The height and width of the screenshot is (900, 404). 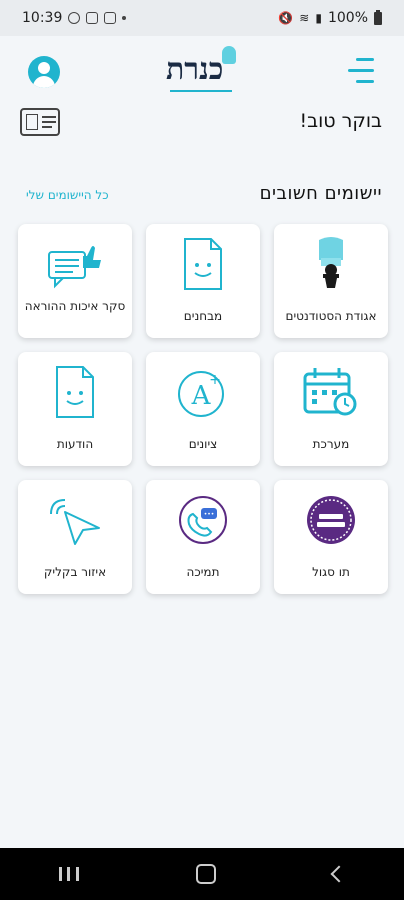 What do you see at coordinates (75, 306) in the screenshot?
I see `tile-label: סקר איכות ההוראה` at bounding box center [75, 306].